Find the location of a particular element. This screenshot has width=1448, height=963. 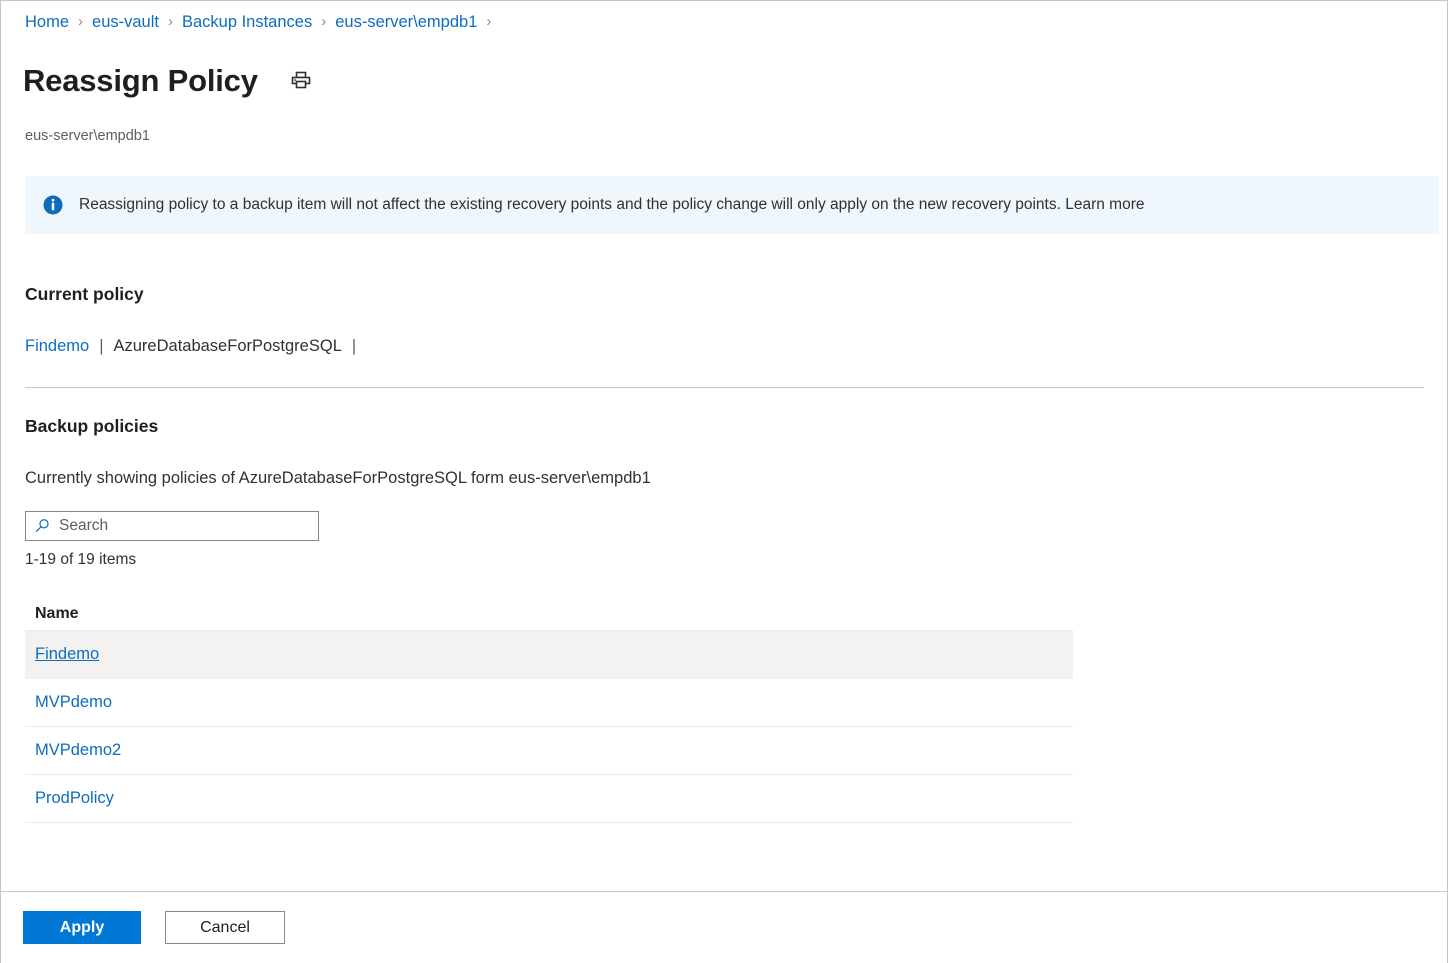

backup-policies-heading: Backup policies is located at coordinates (92, 425).